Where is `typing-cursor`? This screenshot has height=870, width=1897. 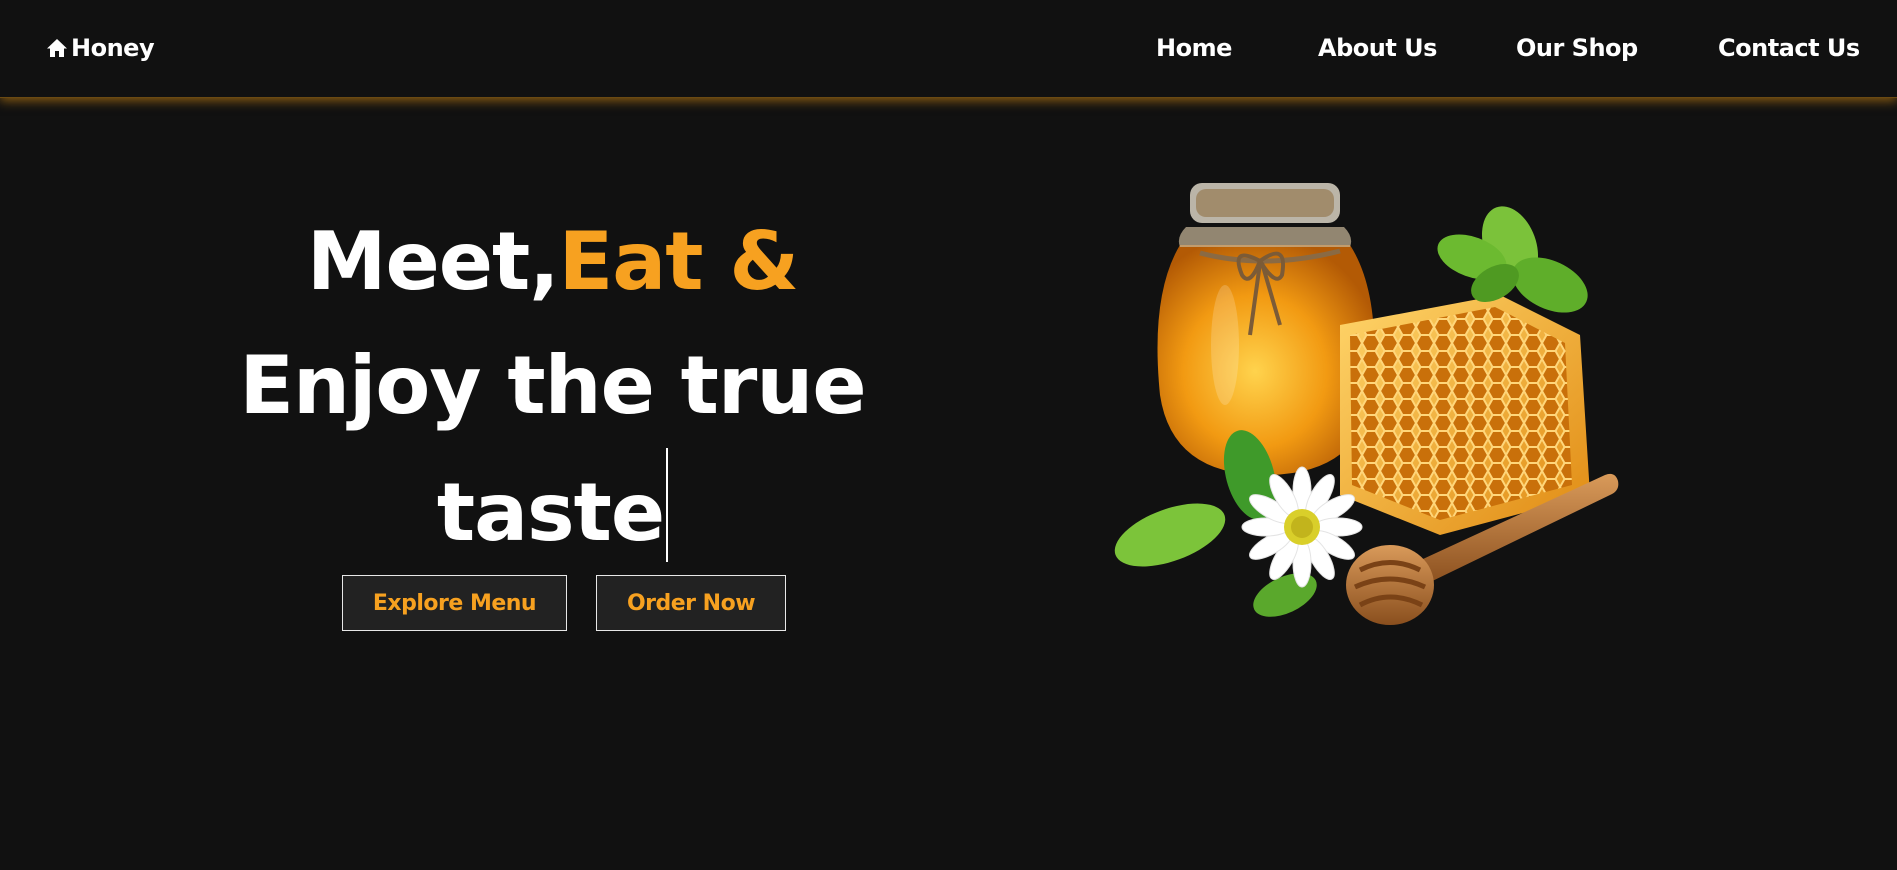
typing-cursor is located at coordinates (667, 505).